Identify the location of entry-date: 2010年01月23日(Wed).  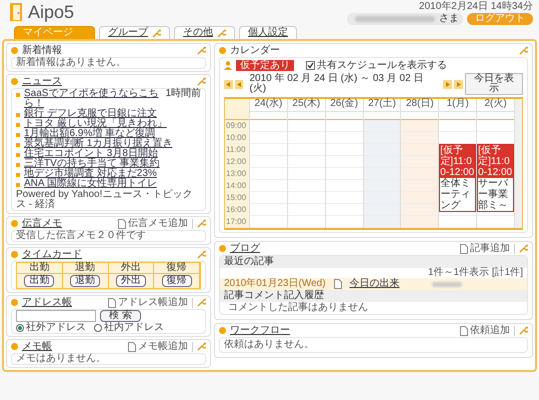
(275, 284).